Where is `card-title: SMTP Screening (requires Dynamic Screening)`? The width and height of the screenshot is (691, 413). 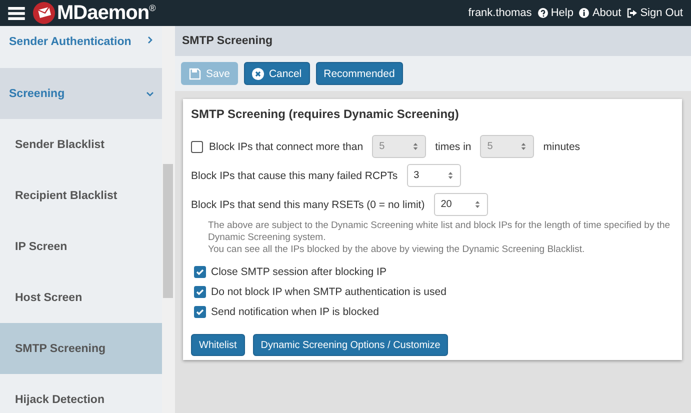
card-title: SMTP Screening (requires Dynamic Screening) is located at coordinates (325, 114).